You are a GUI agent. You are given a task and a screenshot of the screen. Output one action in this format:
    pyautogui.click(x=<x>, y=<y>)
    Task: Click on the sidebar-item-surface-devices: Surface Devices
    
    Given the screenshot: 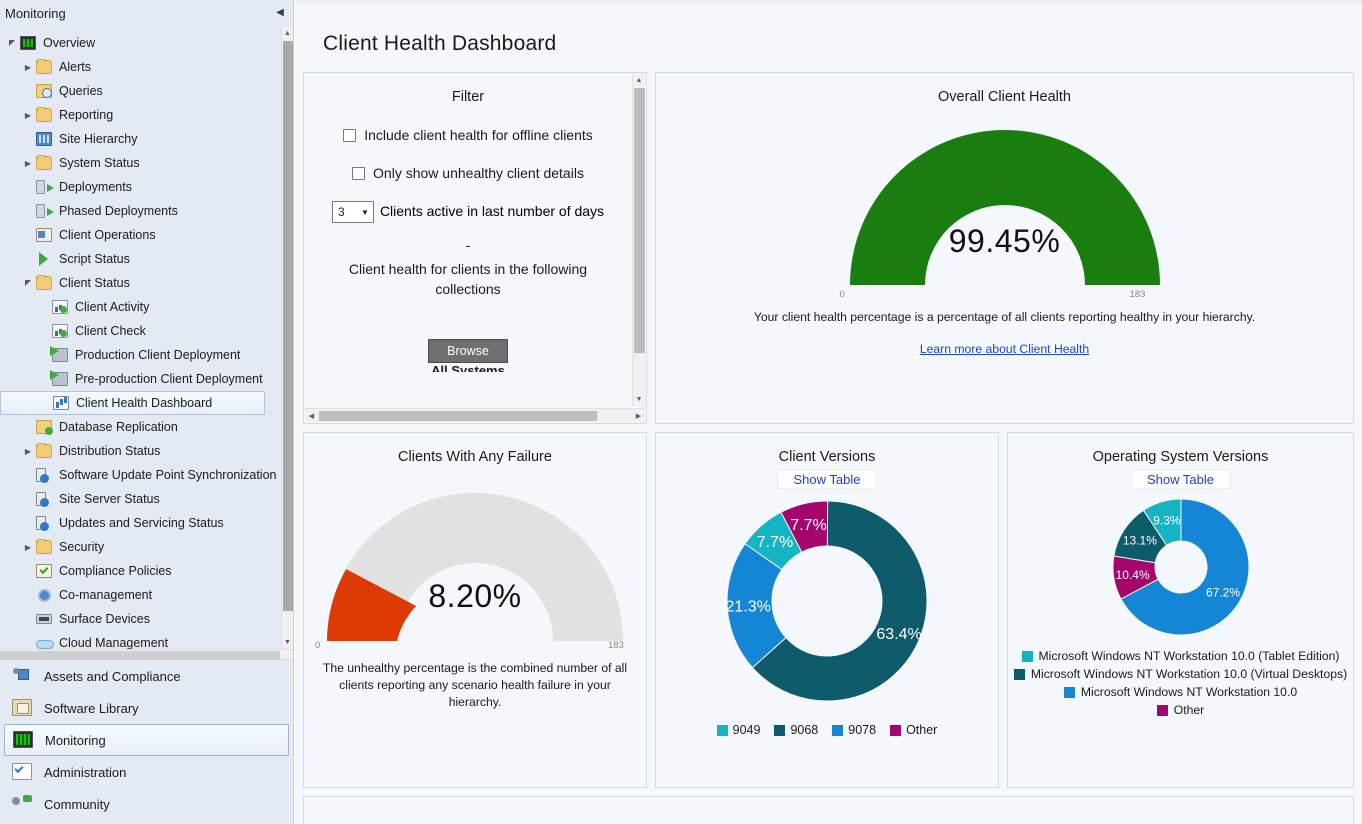 What is the action you would take?
    pyautogui.click(x=141, y=619)
    